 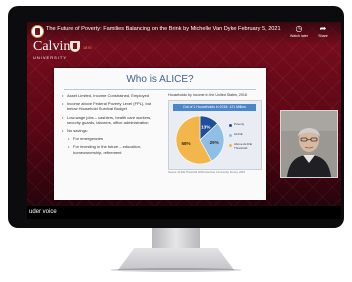 I want to click on slide-bullet: For emergencies, so click(x=113, y=138).